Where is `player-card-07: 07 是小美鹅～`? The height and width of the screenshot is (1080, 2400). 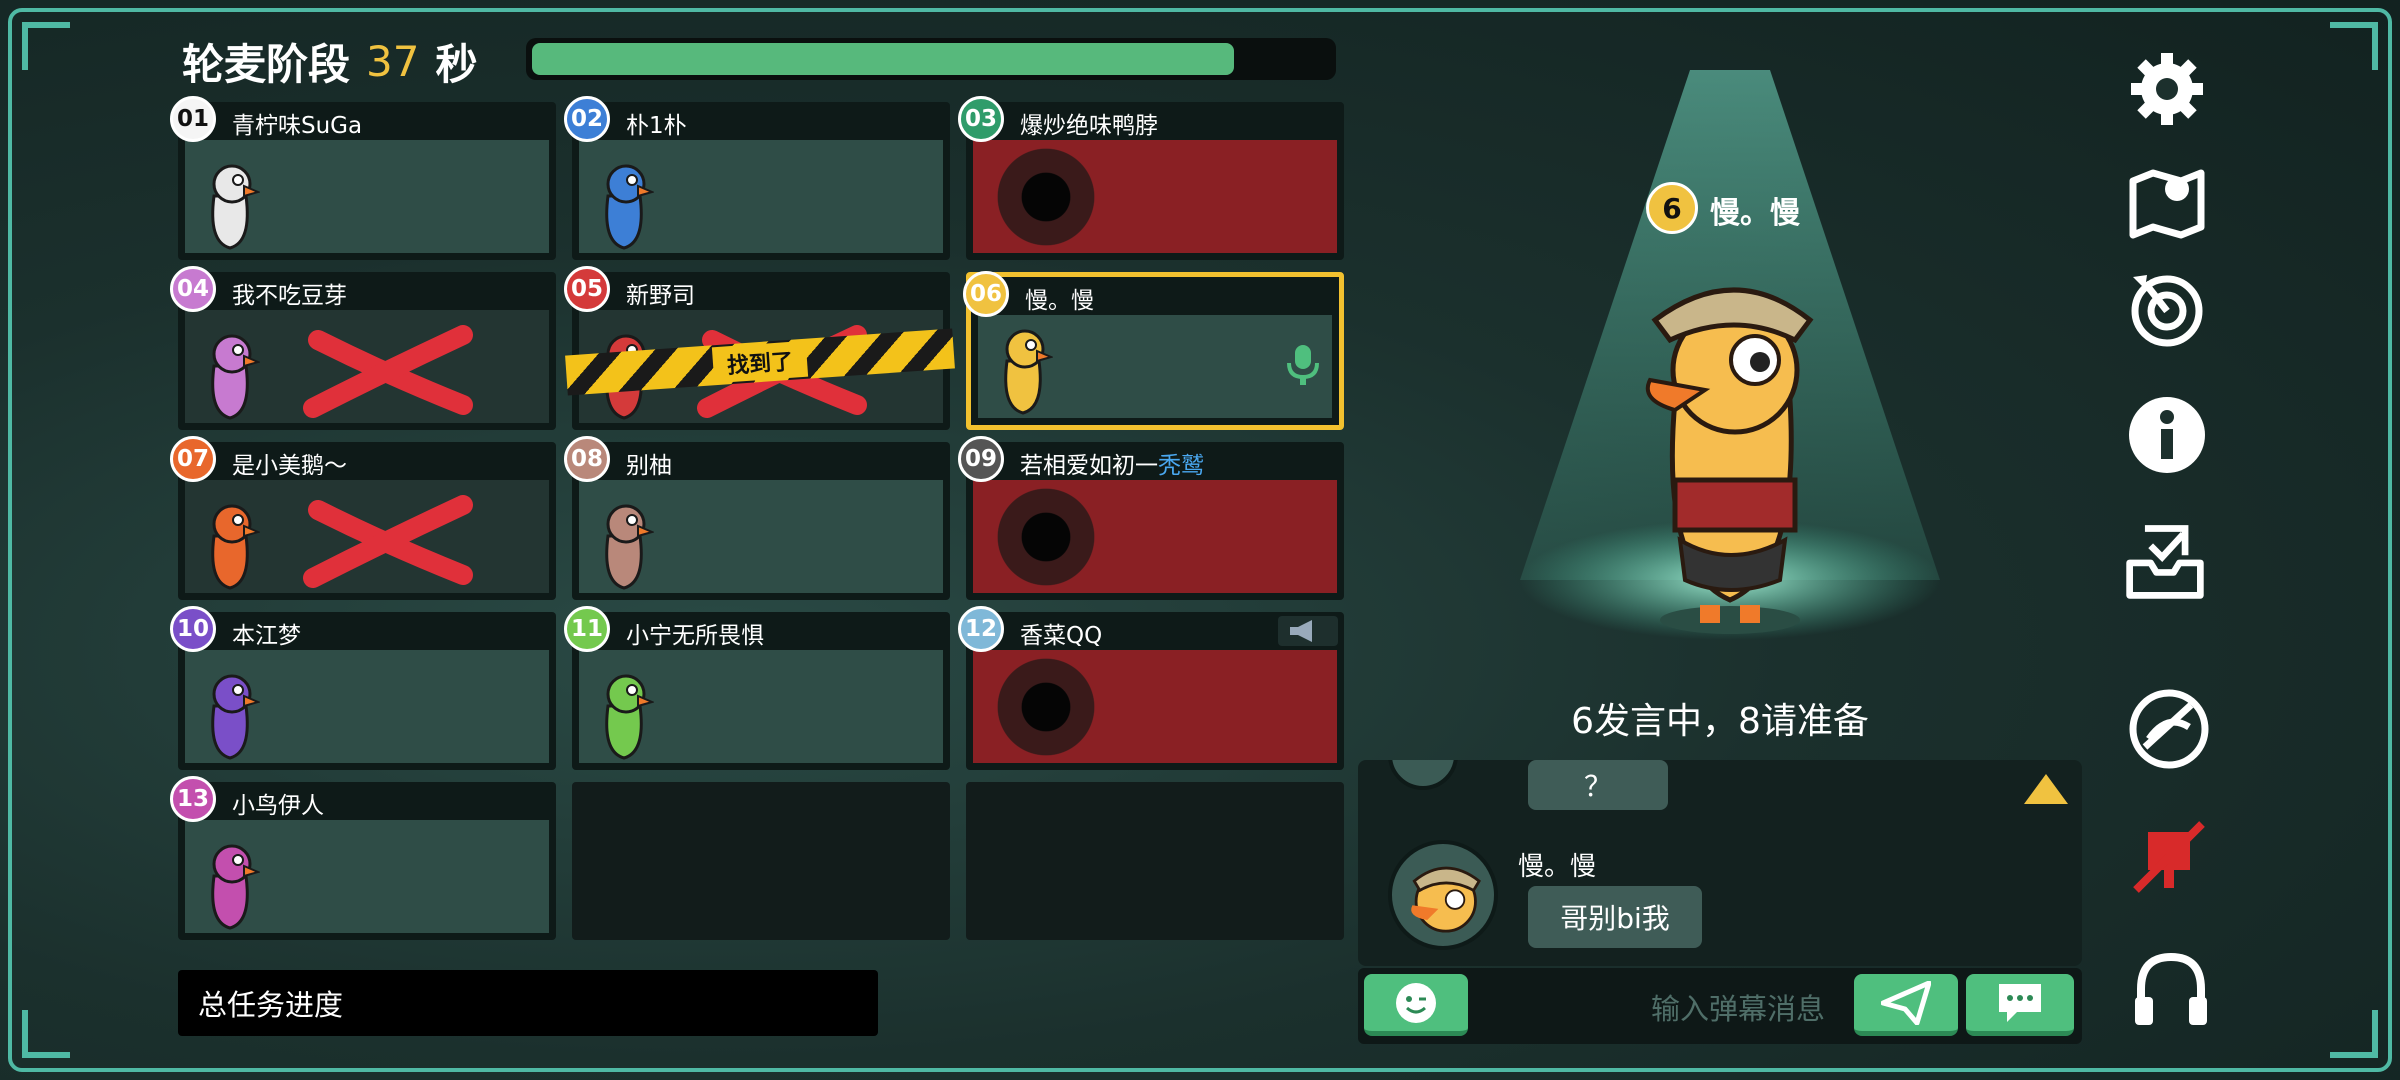 player-card-07: 07 是小美鹅～ is located at coordinates (363, 518).